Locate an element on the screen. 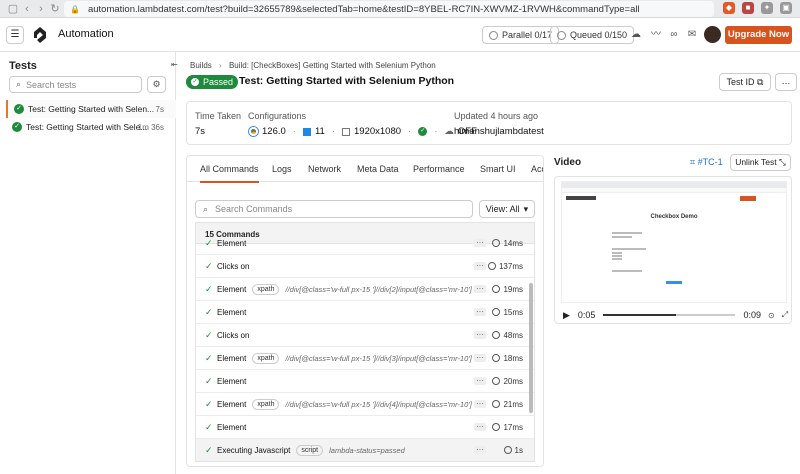 The width and height of the screenshot is (800, 474). tab-network: Network is located at coordinates (324, 169).